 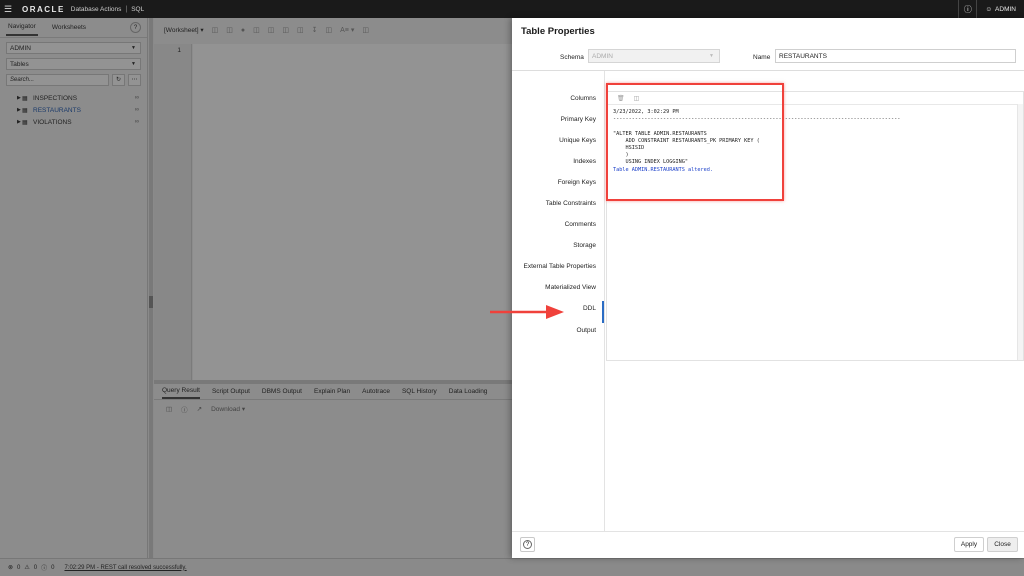 I want to click on dialog-title: Table Properties, so click(x=558, y=31).